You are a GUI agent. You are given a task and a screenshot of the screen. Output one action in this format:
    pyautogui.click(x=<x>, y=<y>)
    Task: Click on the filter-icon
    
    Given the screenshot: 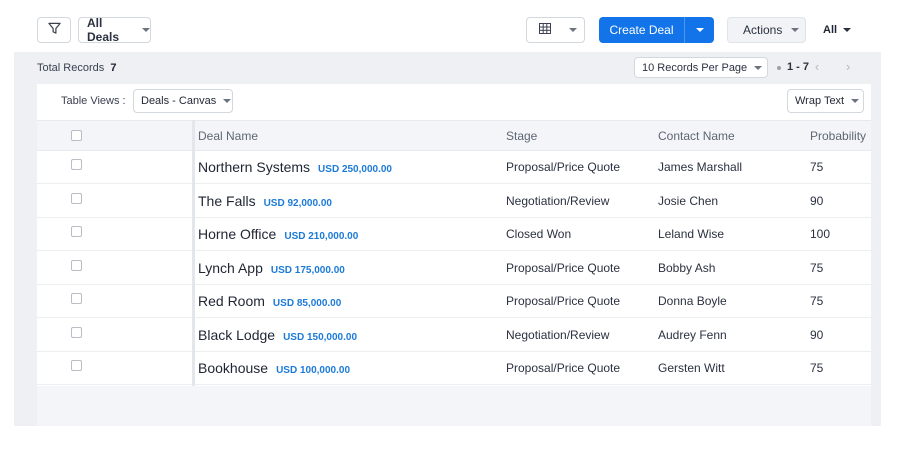 What is the action you would take?
    pyautogui.click(x=54, y=30)
    